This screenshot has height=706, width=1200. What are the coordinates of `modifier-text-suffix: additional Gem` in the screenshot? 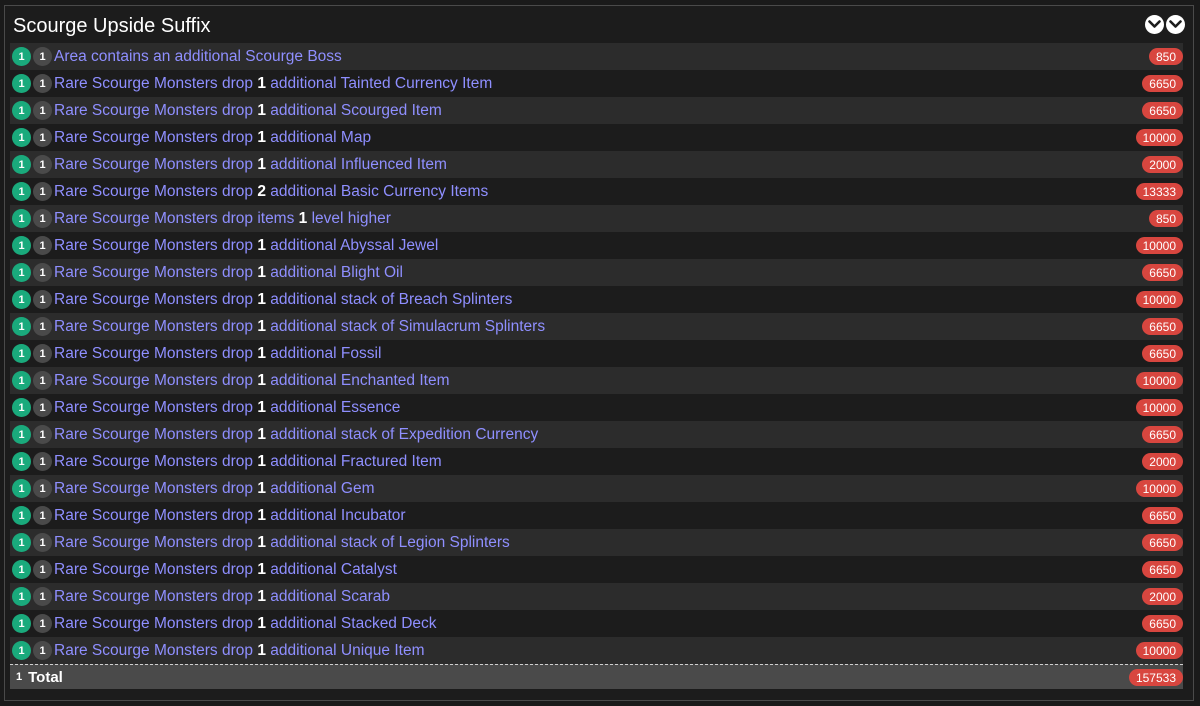 It's located at (320, 488).